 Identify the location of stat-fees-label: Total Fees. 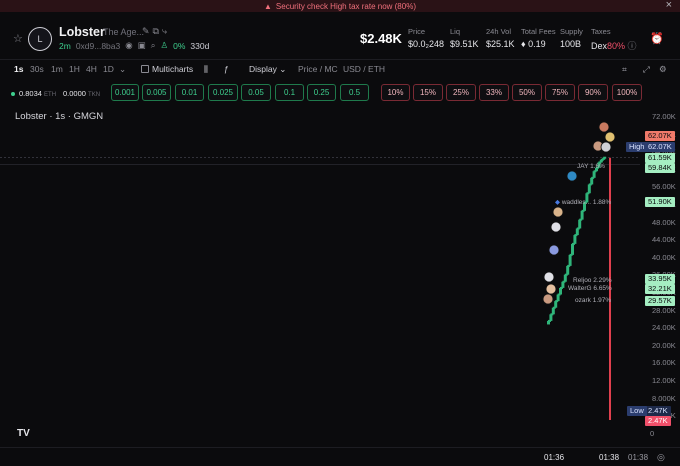
(538, 31).